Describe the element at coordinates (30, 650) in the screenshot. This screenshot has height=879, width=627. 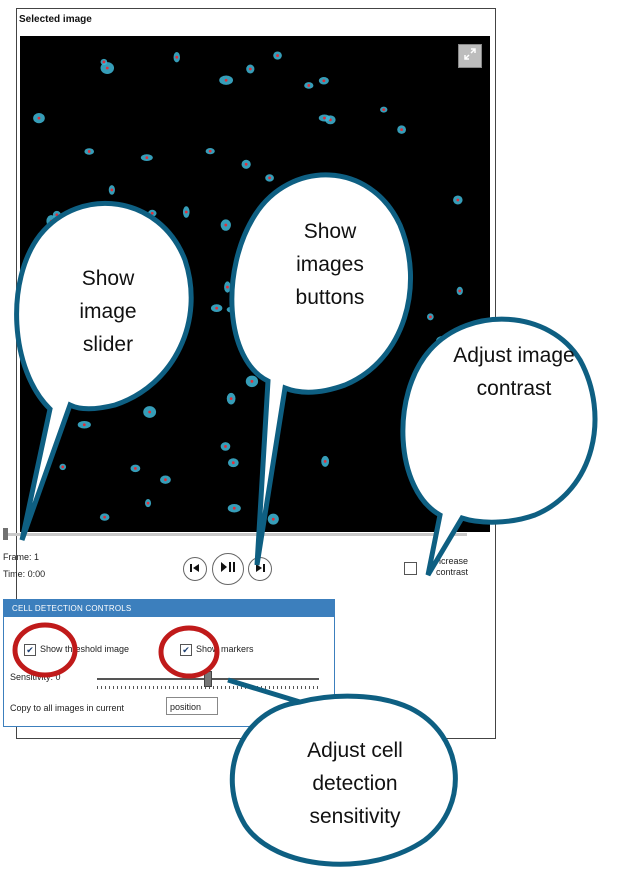
I see `show-threshold-checkbox: ✔` at that location.